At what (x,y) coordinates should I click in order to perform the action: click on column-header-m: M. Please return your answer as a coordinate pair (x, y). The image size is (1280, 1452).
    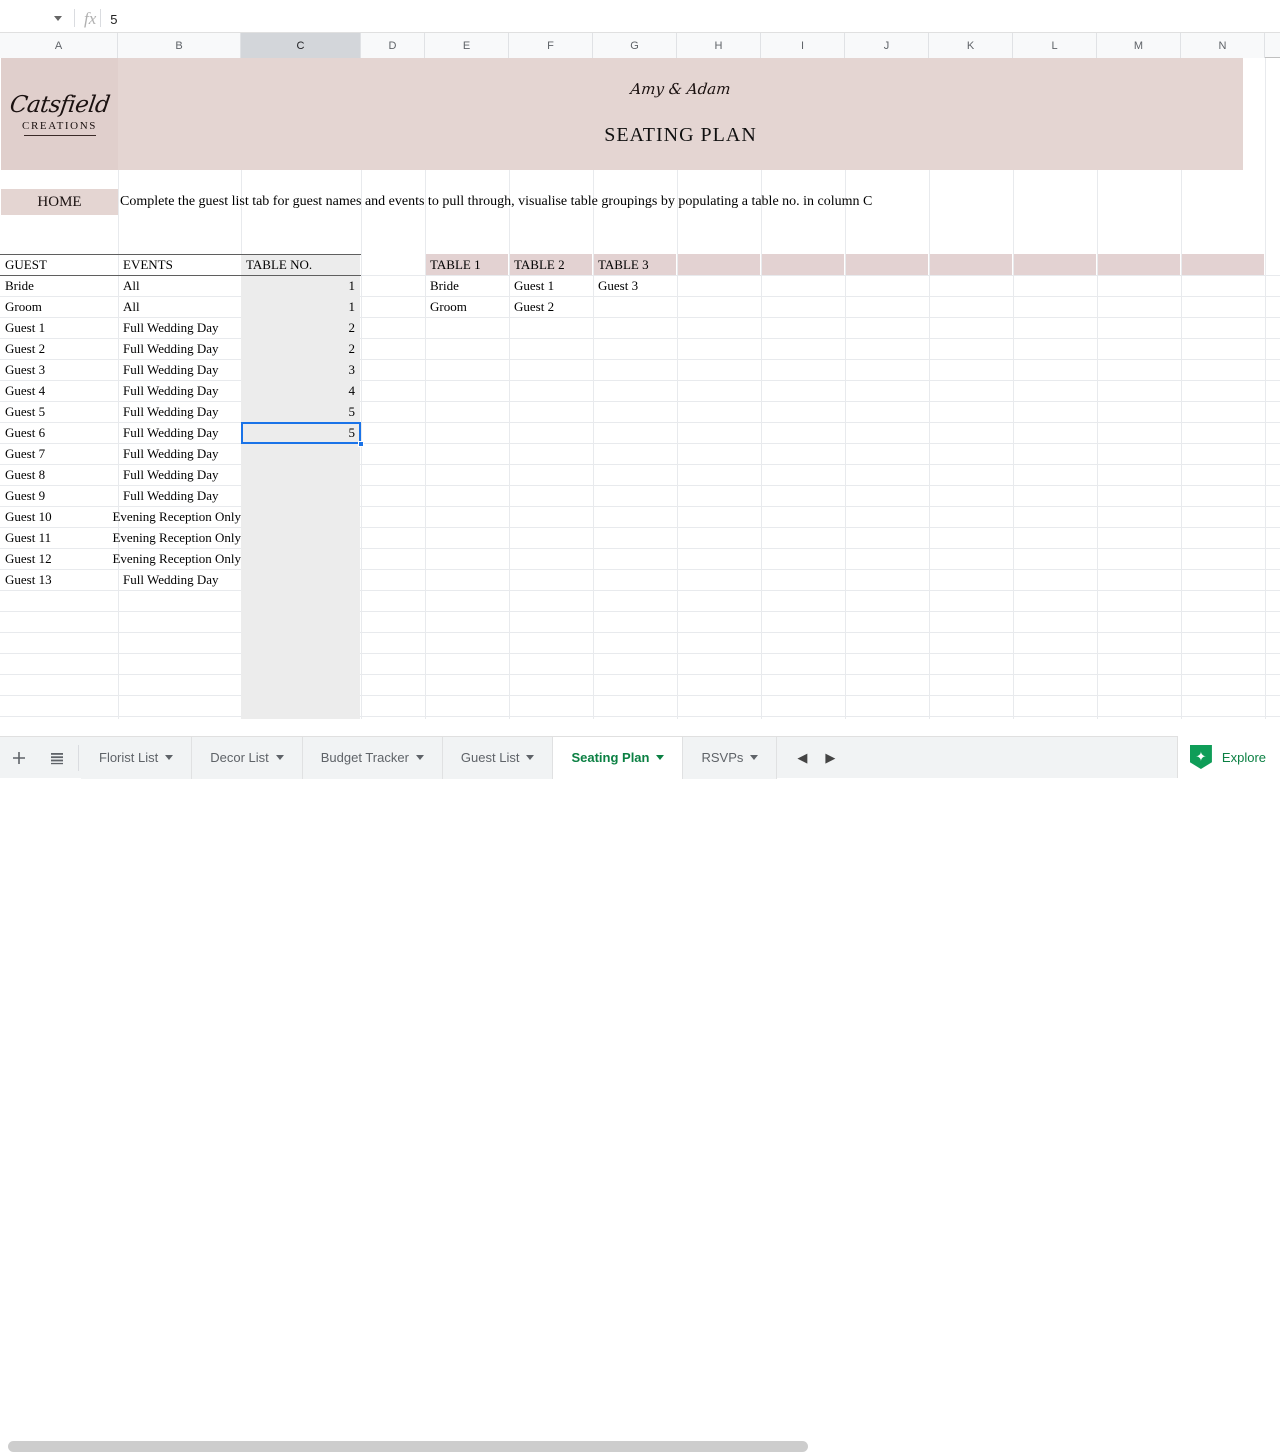
    Looking at the image, I should click on (1139, 45).